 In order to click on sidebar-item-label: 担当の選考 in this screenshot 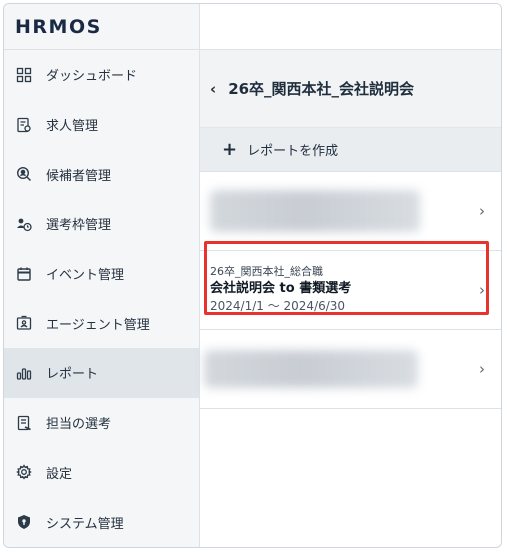, I will do `click(79, 425)`.